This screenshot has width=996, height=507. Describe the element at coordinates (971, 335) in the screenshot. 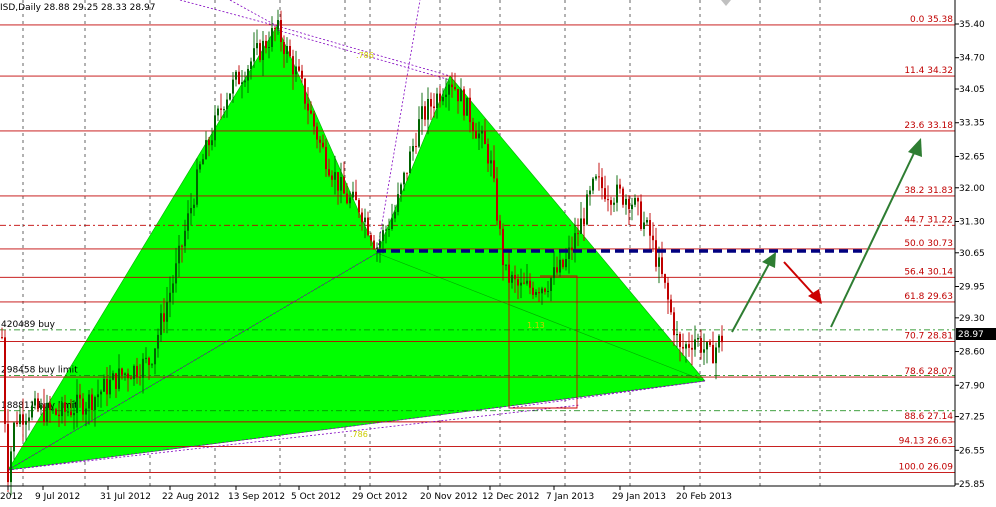

I see `last-price-label: 28.97` at that location.